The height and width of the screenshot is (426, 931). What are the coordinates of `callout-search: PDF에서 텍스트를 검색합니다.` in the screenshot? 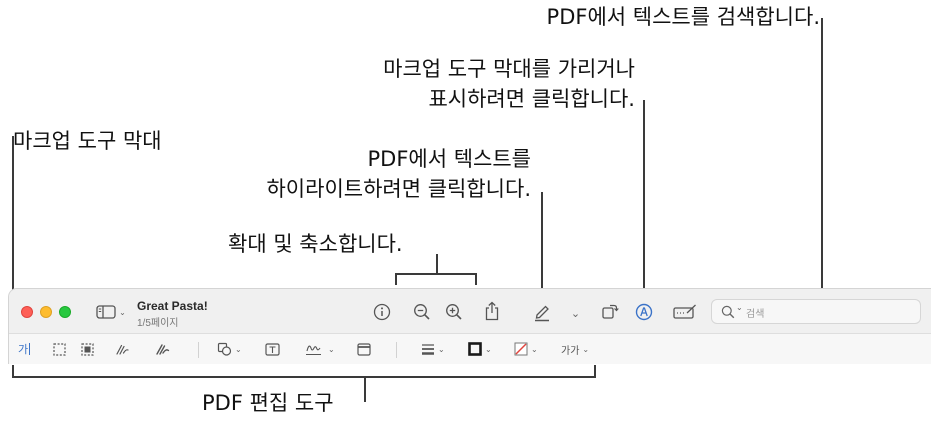 It's located at (683, 17).